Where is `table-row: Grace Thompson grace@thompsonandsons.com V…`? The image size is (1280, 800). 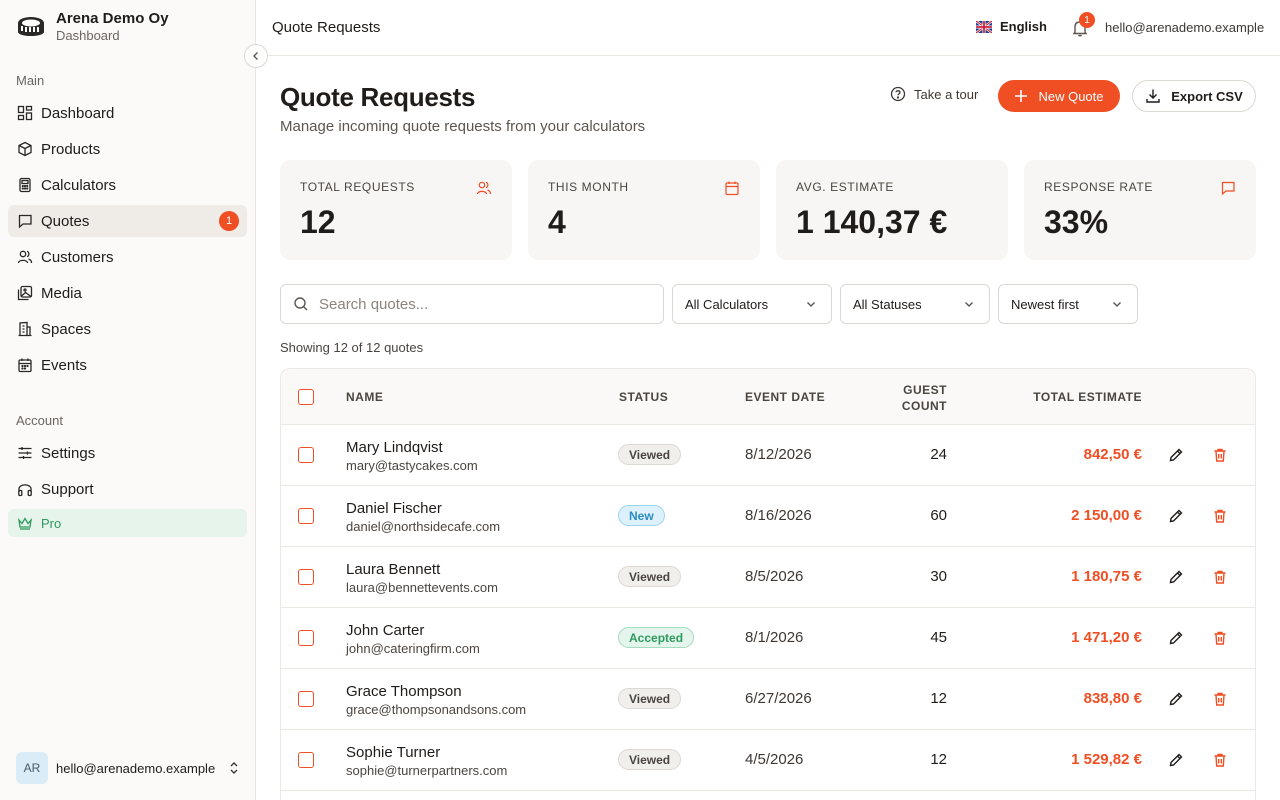
table-row: Grace Thompson grace@thompsonandsons.com V… is located at coordinates (768, 699).